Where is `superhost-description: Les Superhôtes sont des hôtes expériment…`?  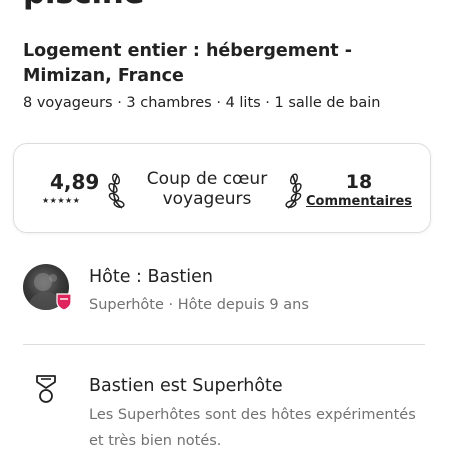 superhost-description: Les Superhôtes sont des hôtes expériment… is located at coordinates (252, 428).